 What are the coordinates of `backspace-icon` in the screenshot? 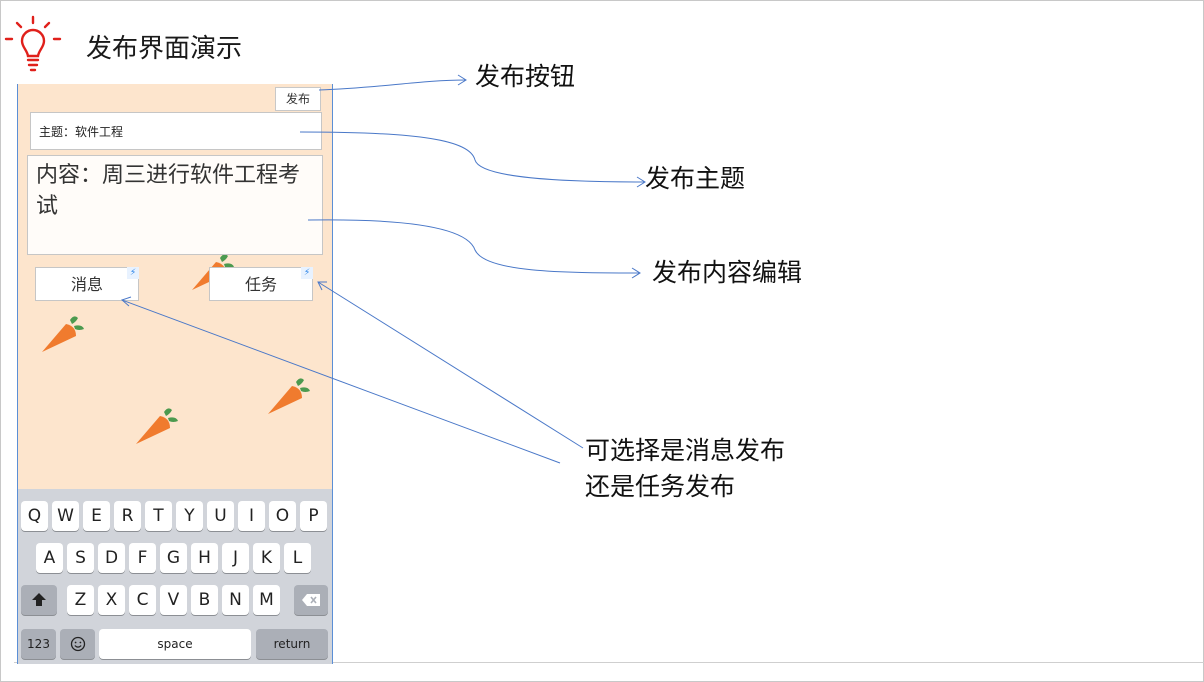 It's located at (311, 600).